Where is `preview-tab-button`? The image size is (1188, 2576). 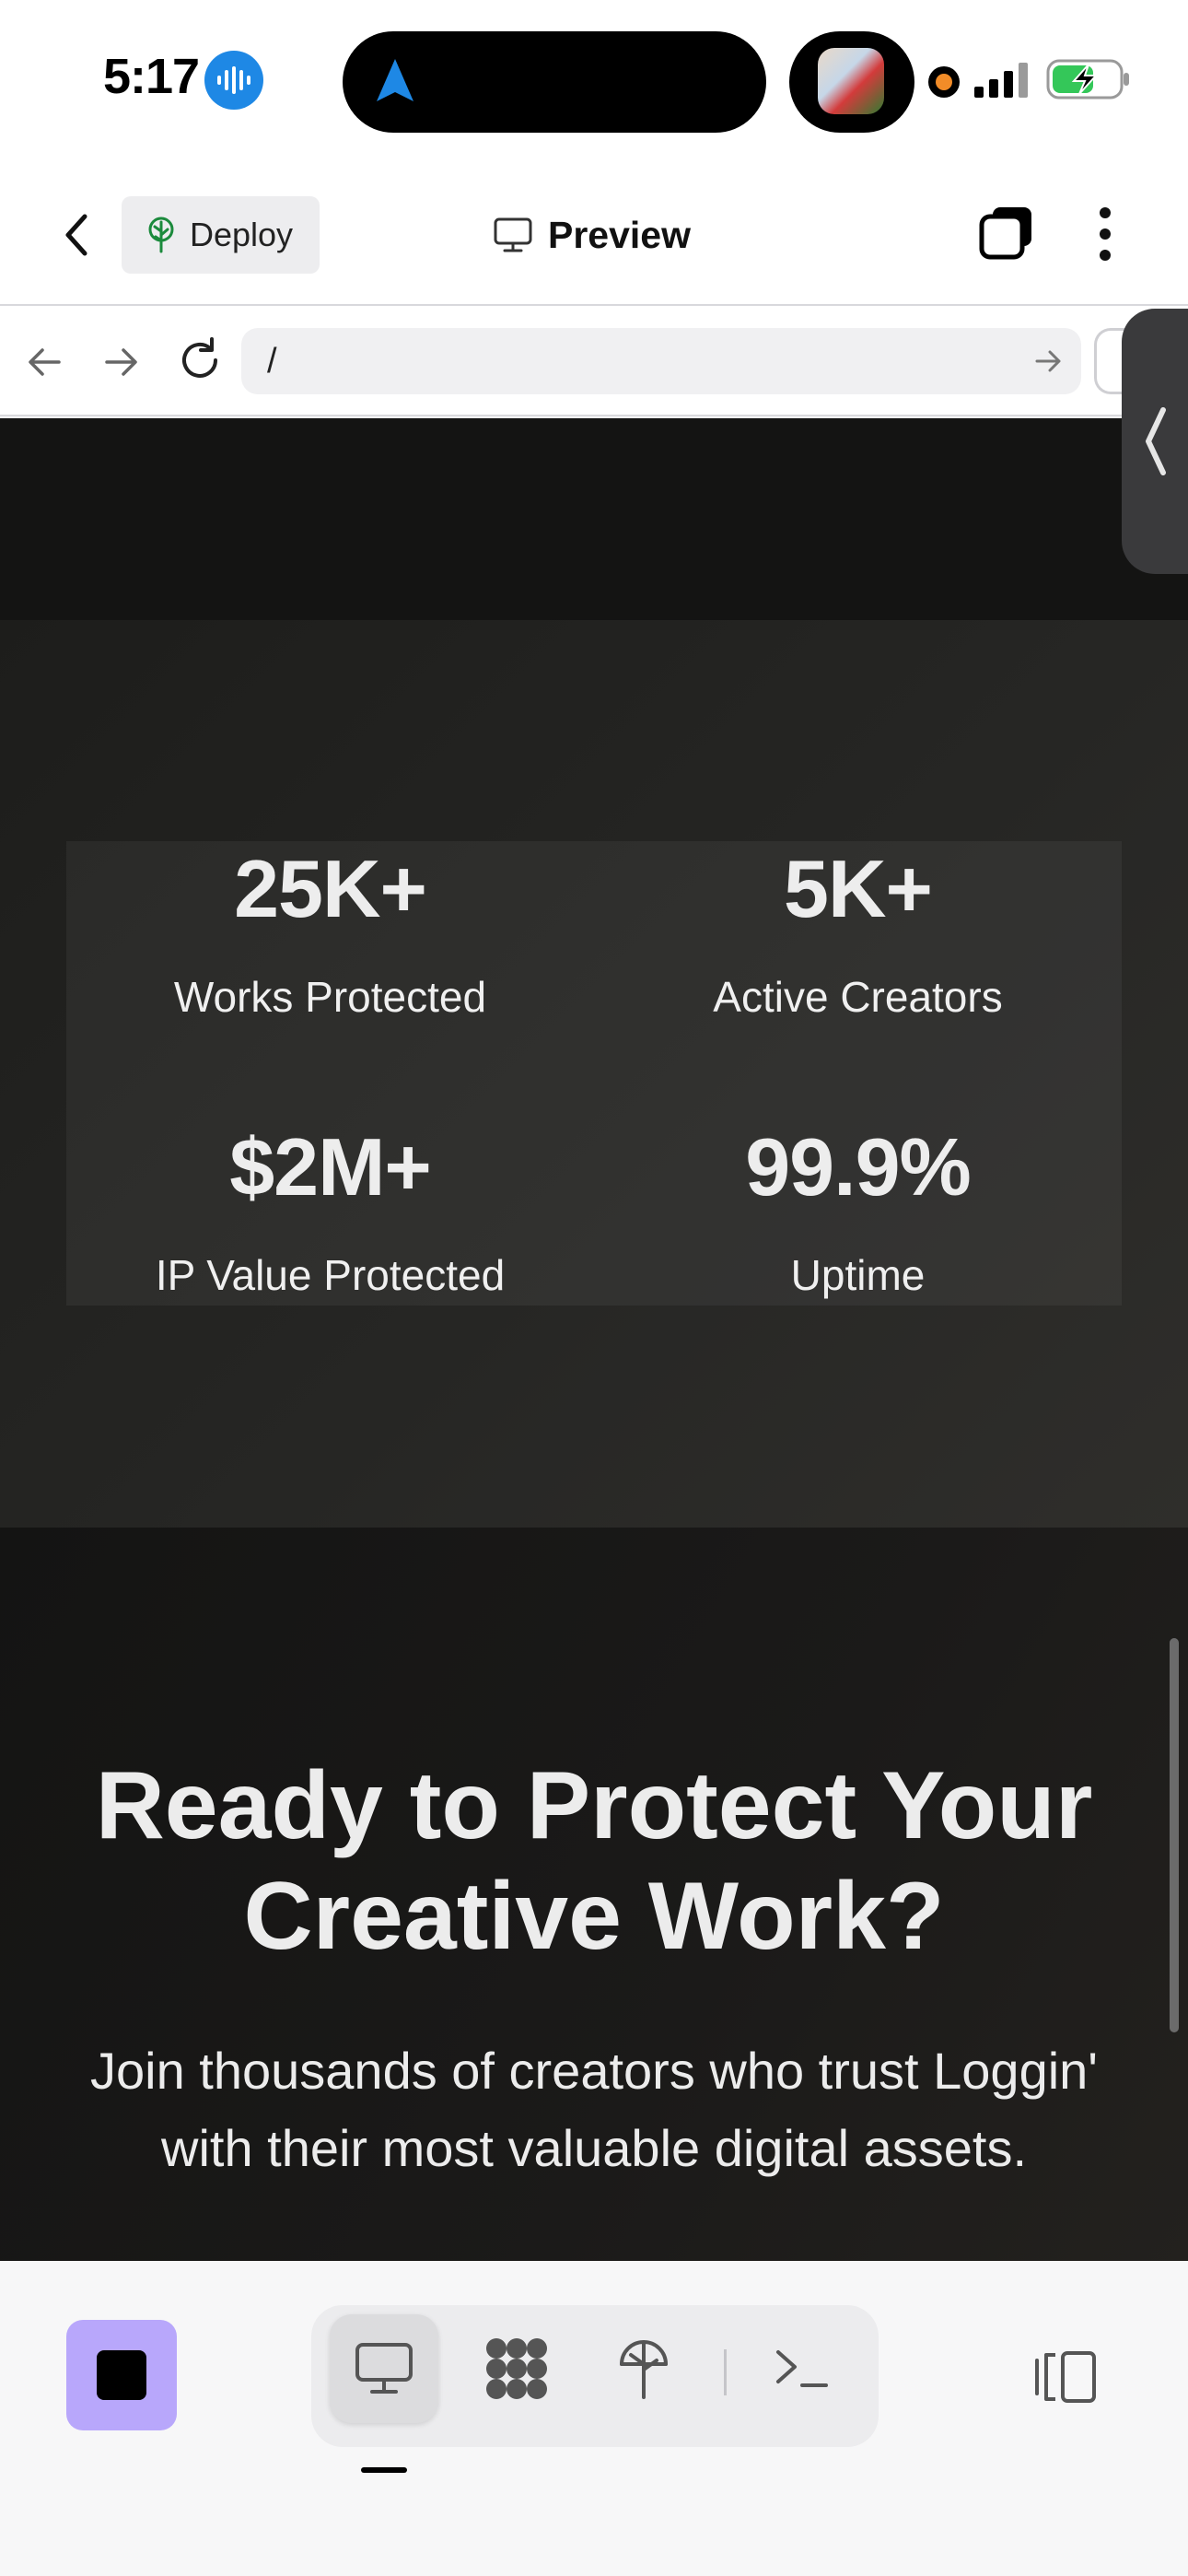 preview-tab-button is located at coordinates (384, 2368).